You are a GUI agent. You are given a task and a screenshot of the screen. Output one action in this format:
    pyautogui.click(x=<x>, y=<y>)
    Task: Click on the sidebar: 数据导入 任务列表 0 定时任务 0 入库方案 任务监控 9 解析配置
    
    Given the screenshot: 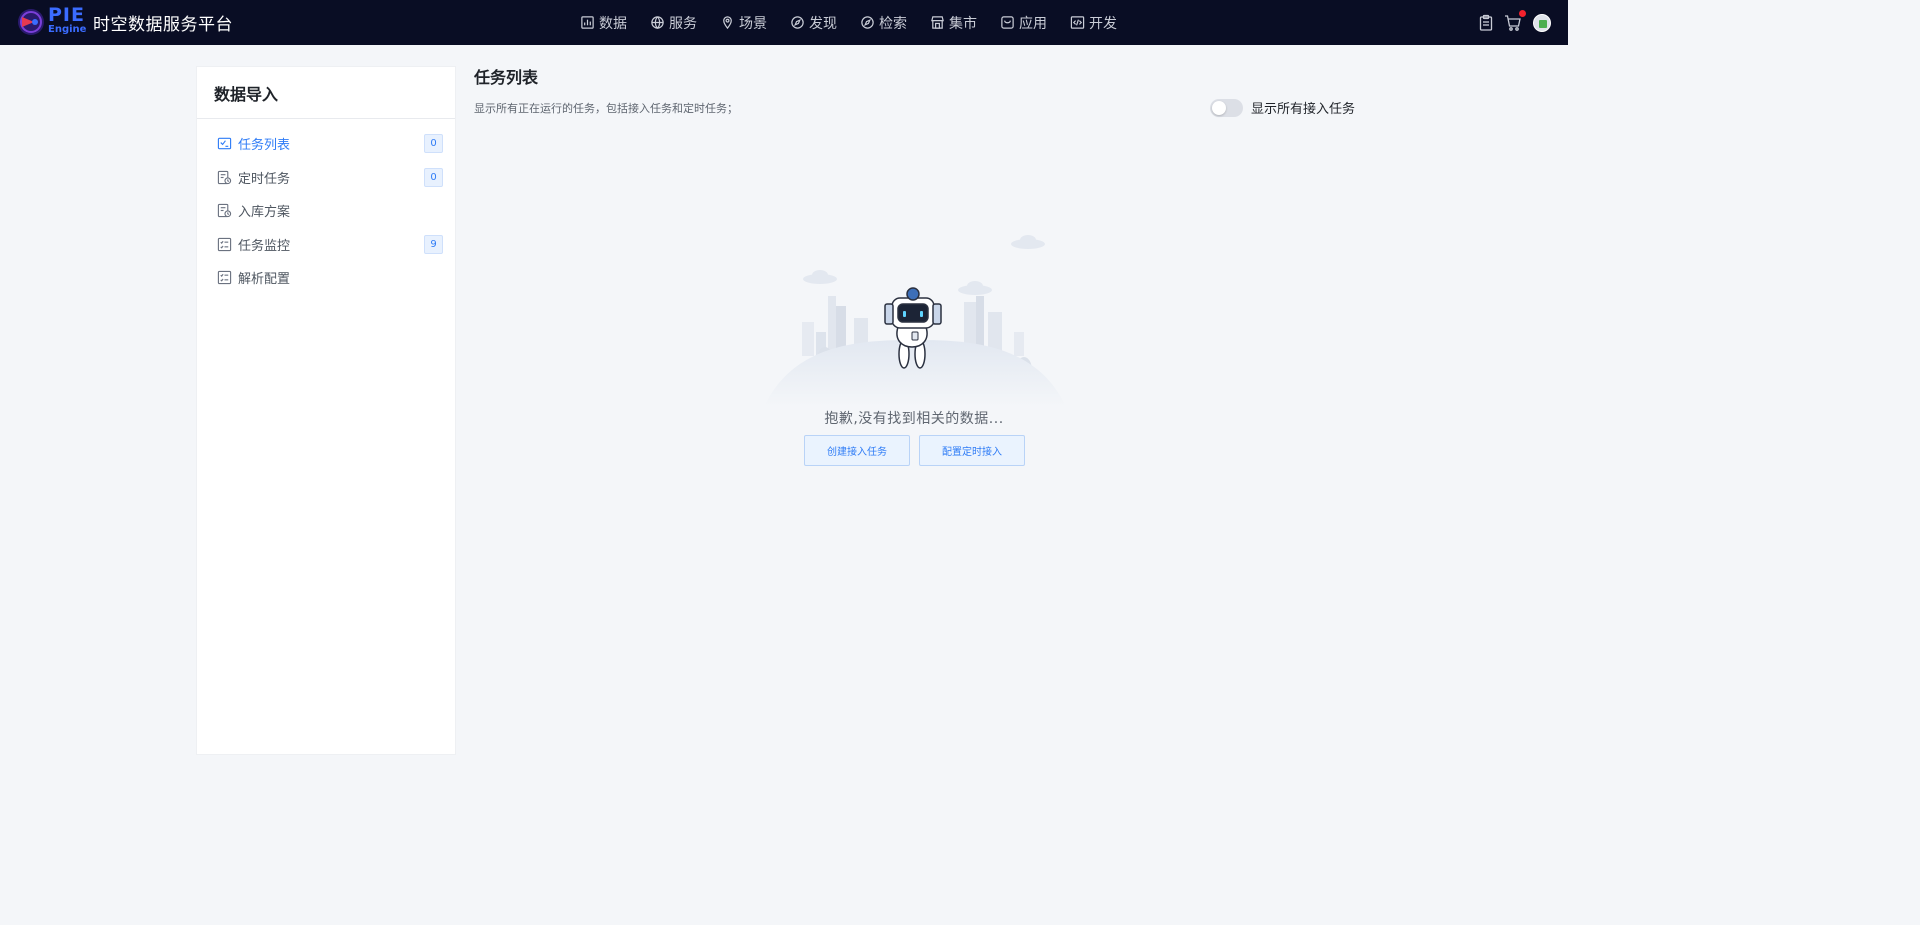 What is the action you would take?
    pyautogui.click(x=326, y=410)
    